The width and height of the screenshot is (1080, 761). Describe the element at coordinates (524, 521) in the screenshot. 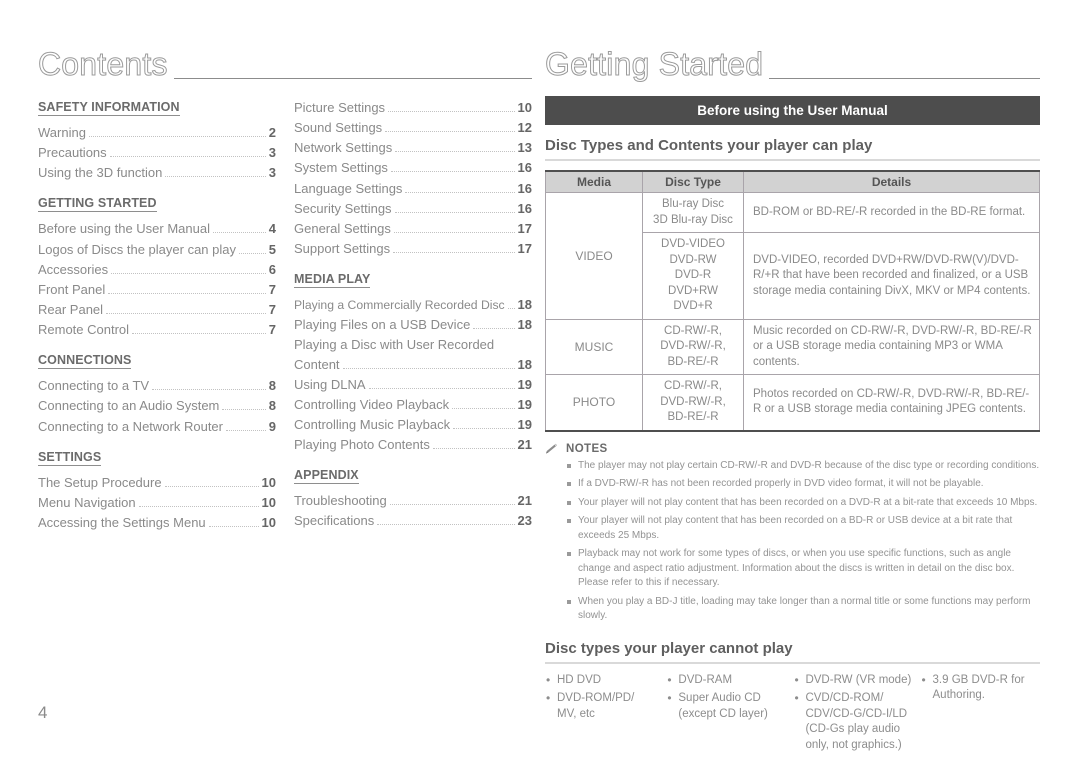

I see `toc-entry-page: 23` at that location.